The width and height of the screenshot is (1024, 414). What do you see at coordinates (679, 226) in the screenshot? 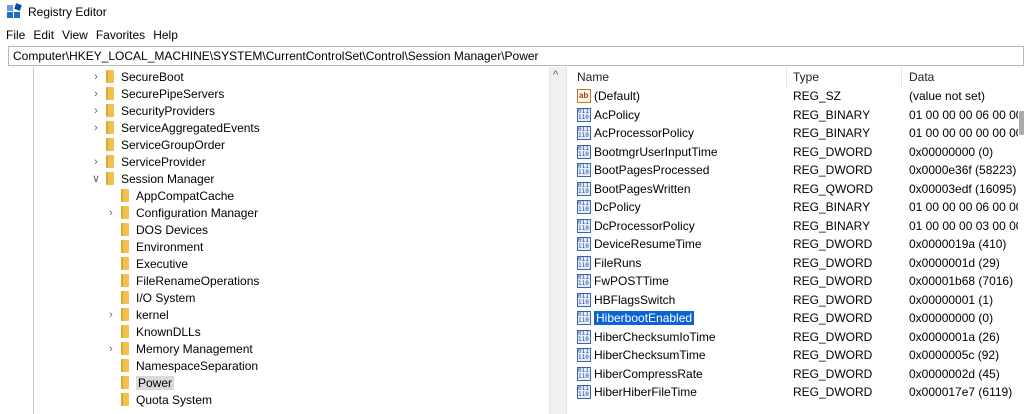
I see `value-name-cell: DcProcessorPolicy` at bounding box center [679, 226].